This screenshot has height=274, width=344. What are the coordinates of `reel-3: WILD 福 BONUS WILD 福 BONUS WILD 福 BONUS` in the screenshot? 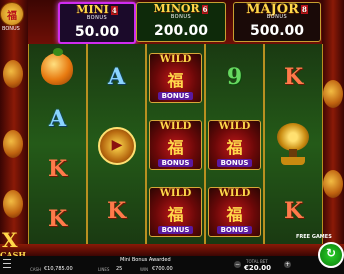 It's located at (175, 144).